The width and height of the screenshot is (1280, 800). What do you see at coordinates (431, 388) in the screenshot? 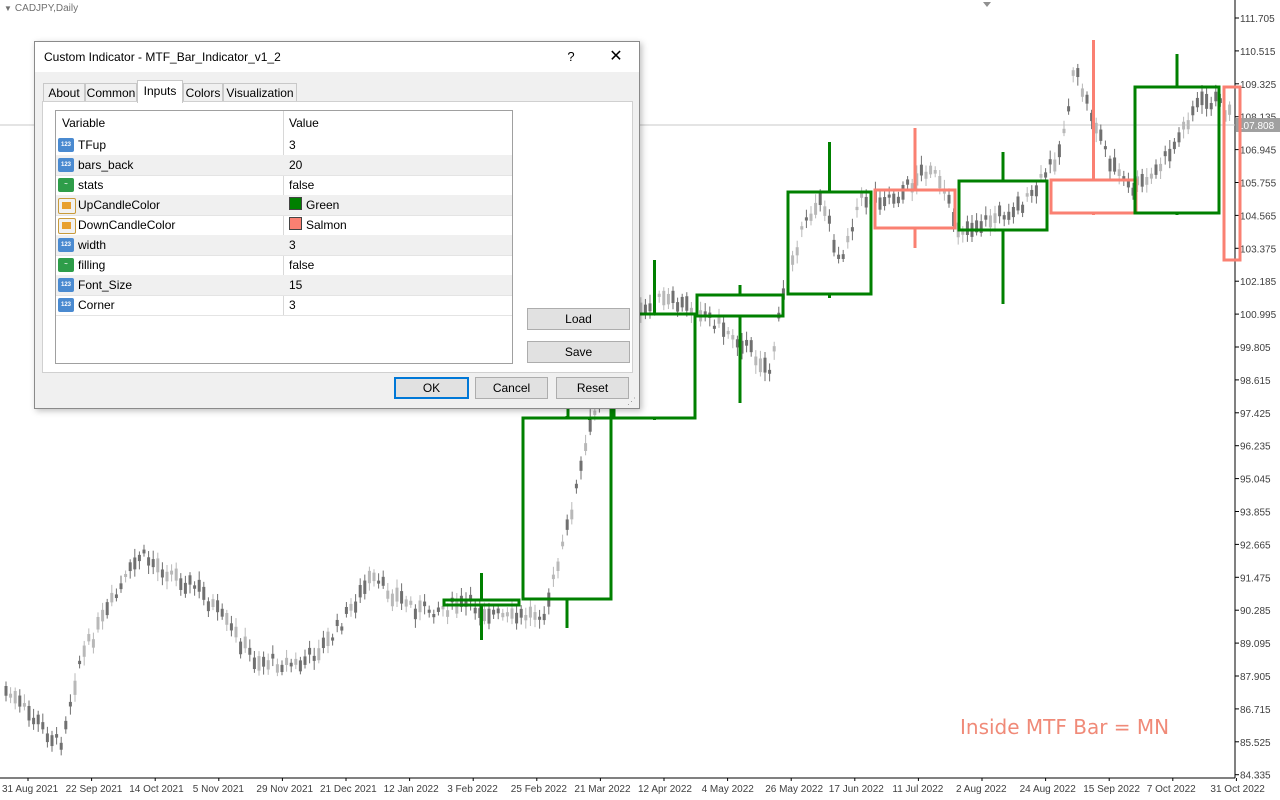
I see `ok-button: OK` at bounding box center [431, 388].